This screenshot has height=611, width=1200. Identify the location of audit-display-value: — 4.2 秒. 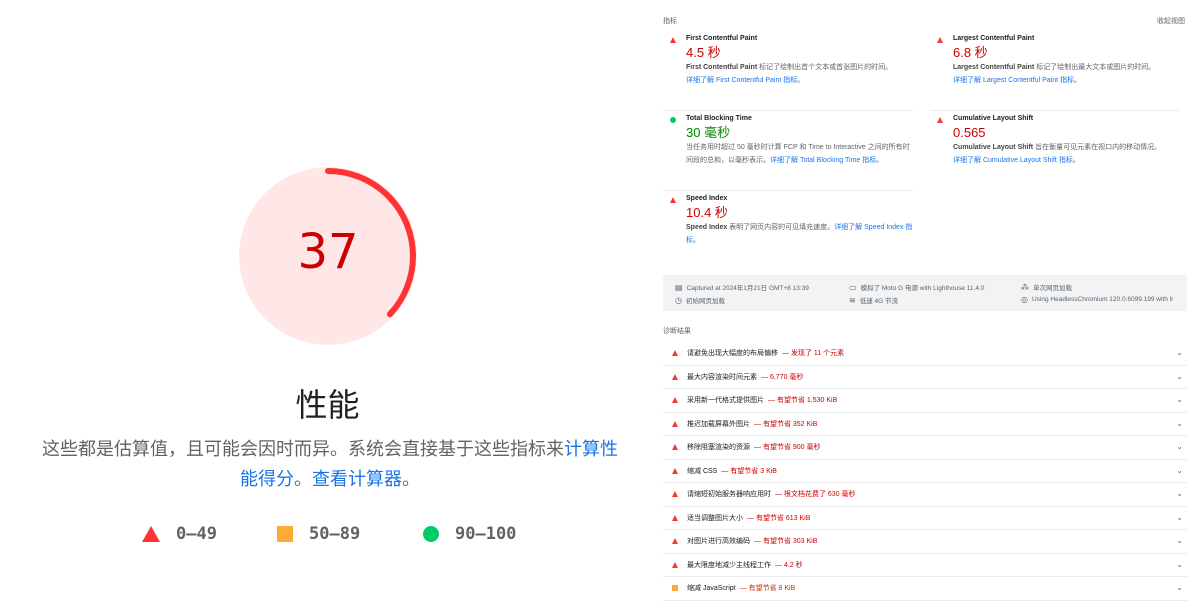
(789, 565).